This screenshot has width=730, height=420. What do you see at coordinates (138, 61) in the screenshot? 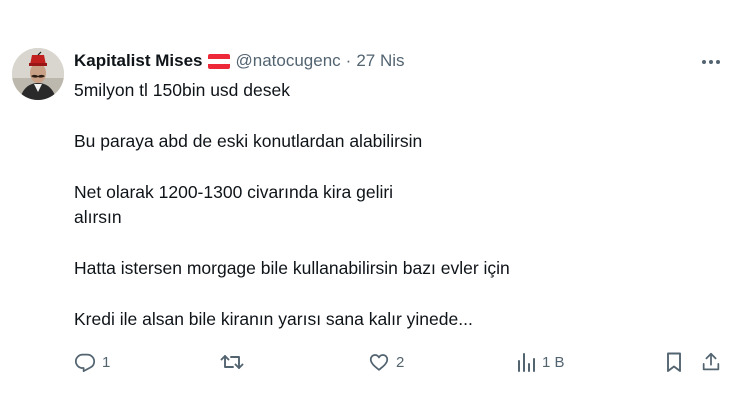
I see `display-name: Kapitalist Mises` at bounding box center [138, 61].